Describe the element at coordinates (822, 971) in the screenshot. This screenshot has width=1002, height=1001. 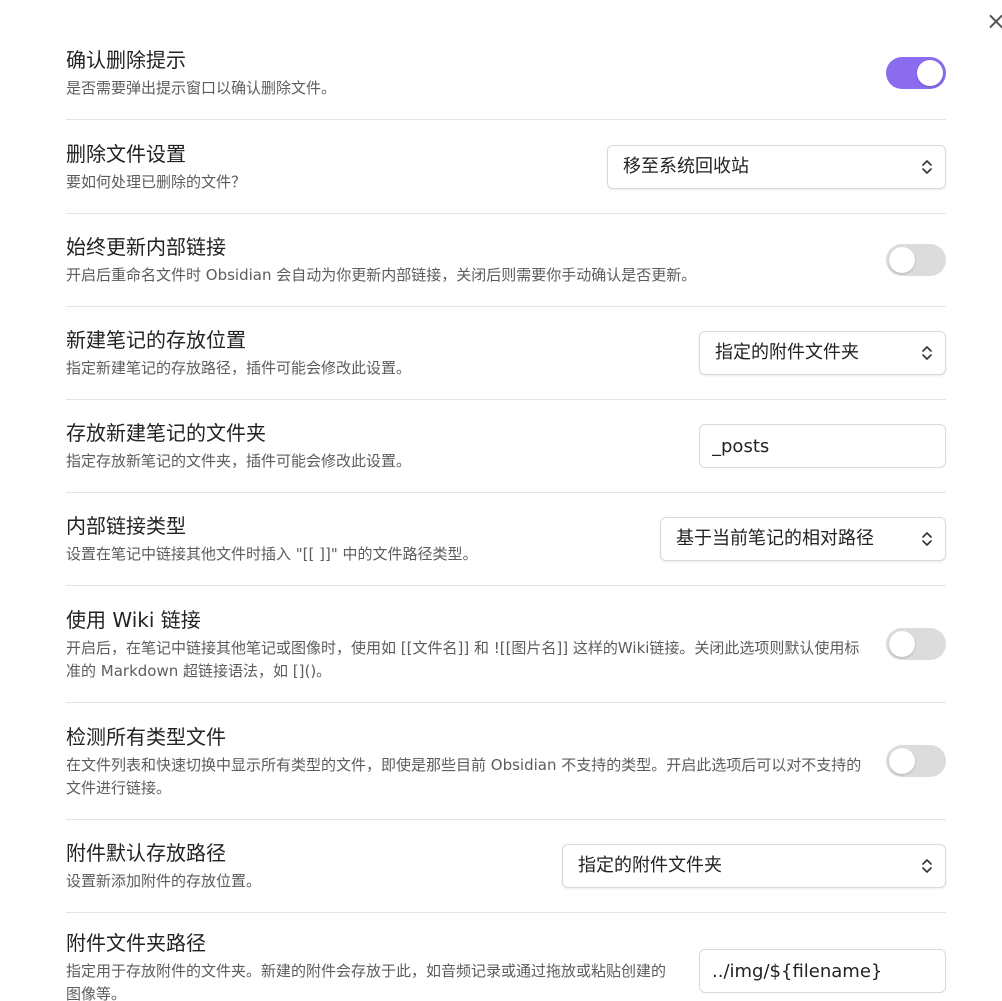
I see `attachment-folder-input` at that location.